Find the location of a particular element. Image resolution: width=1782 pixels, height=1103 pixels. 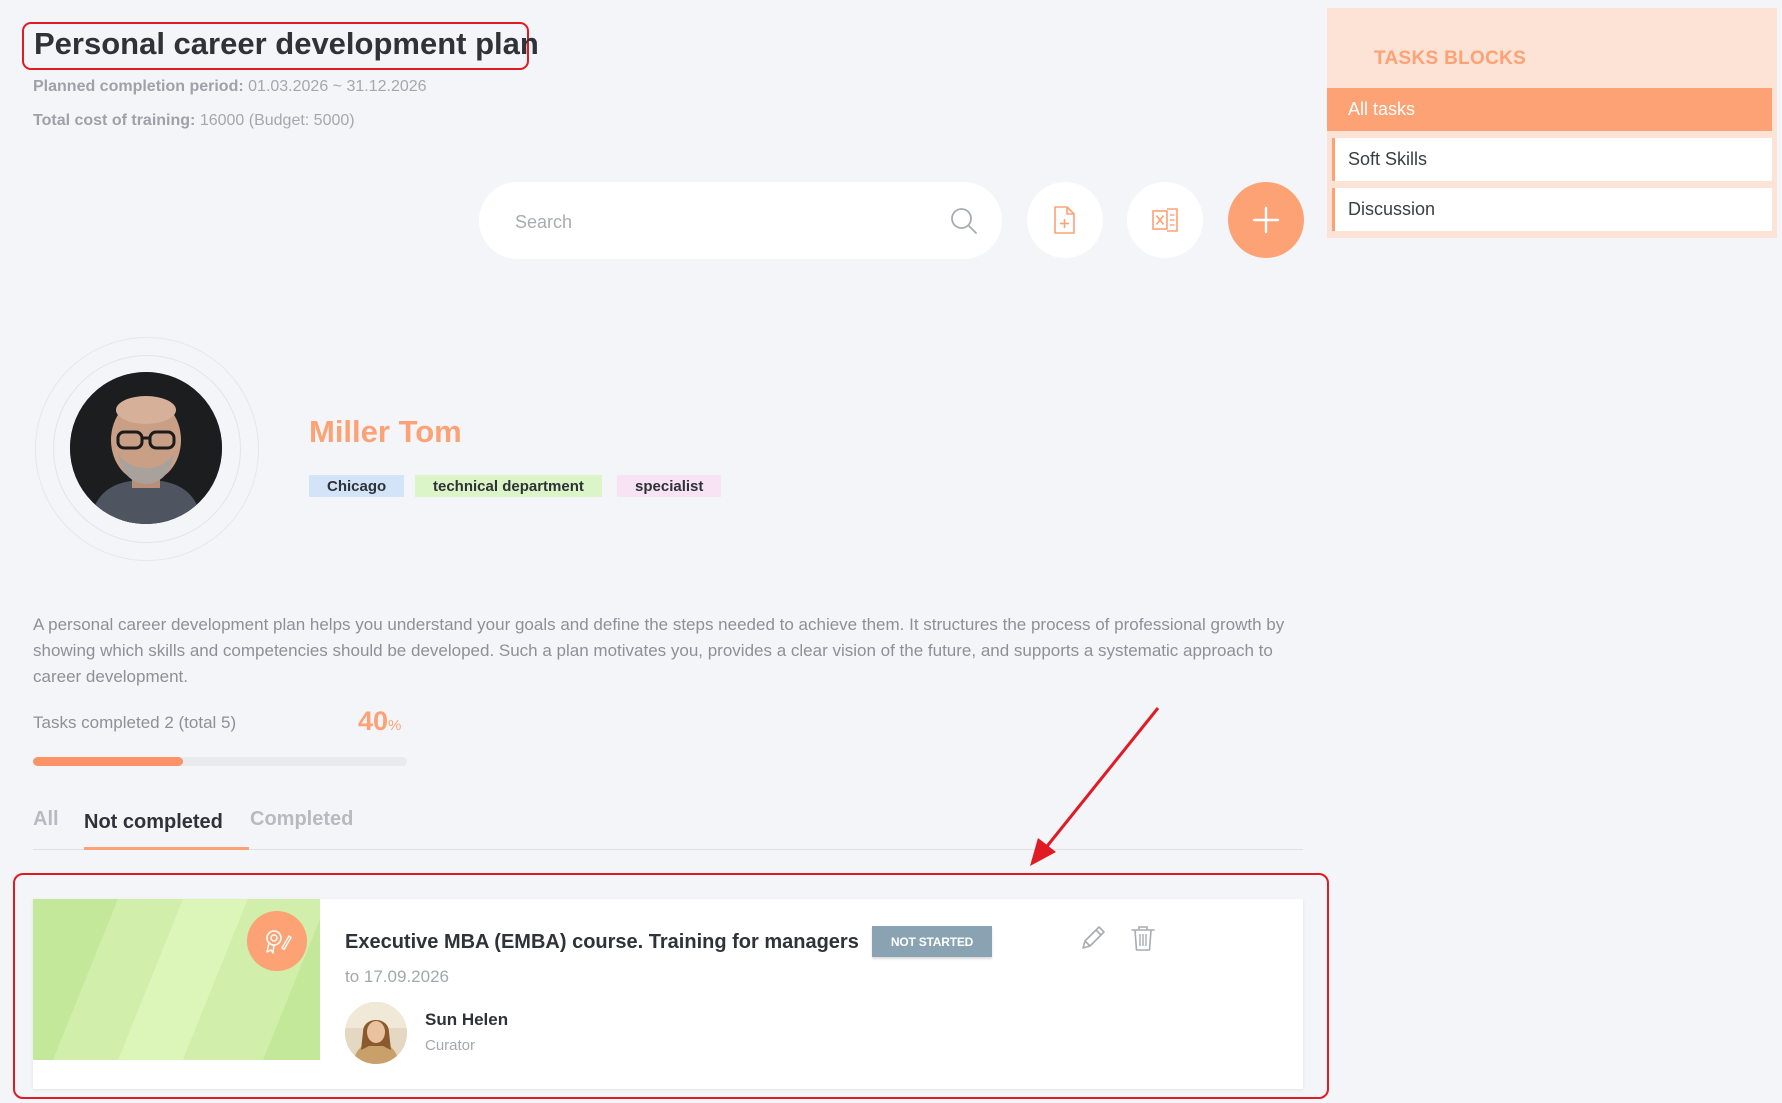

search-box is located at coordinates (740, 220).